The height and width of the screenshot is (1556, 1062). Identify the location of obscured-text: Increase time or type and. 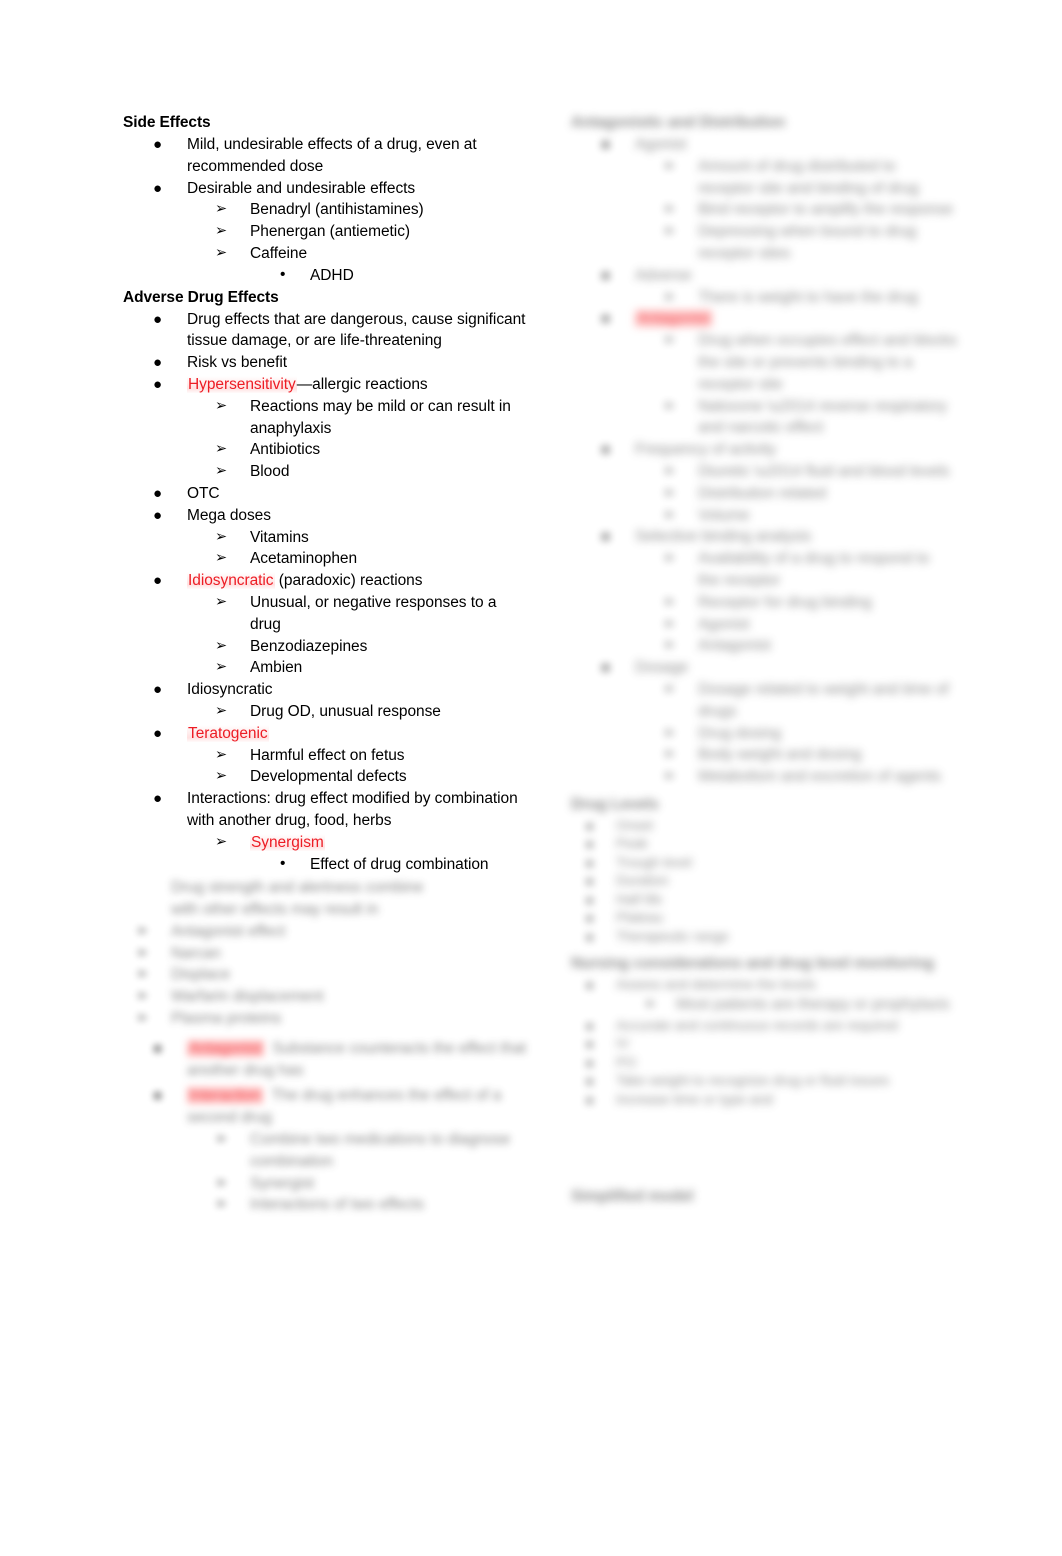
(694, 1098).